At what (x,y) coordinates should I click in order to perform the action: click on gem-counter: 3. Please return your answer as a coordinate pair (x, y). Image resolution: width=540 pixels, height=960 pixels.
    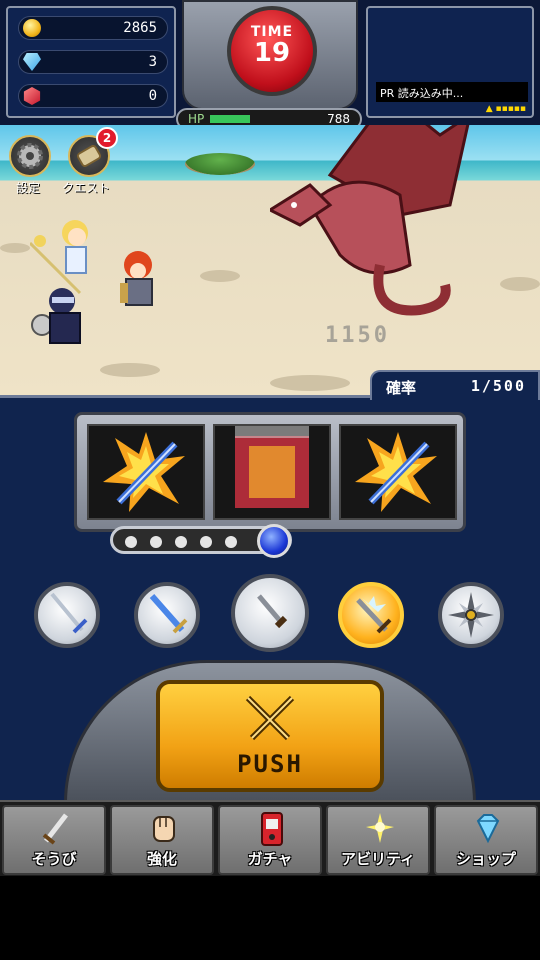
    Looking at the image, I should click on (93, 62).